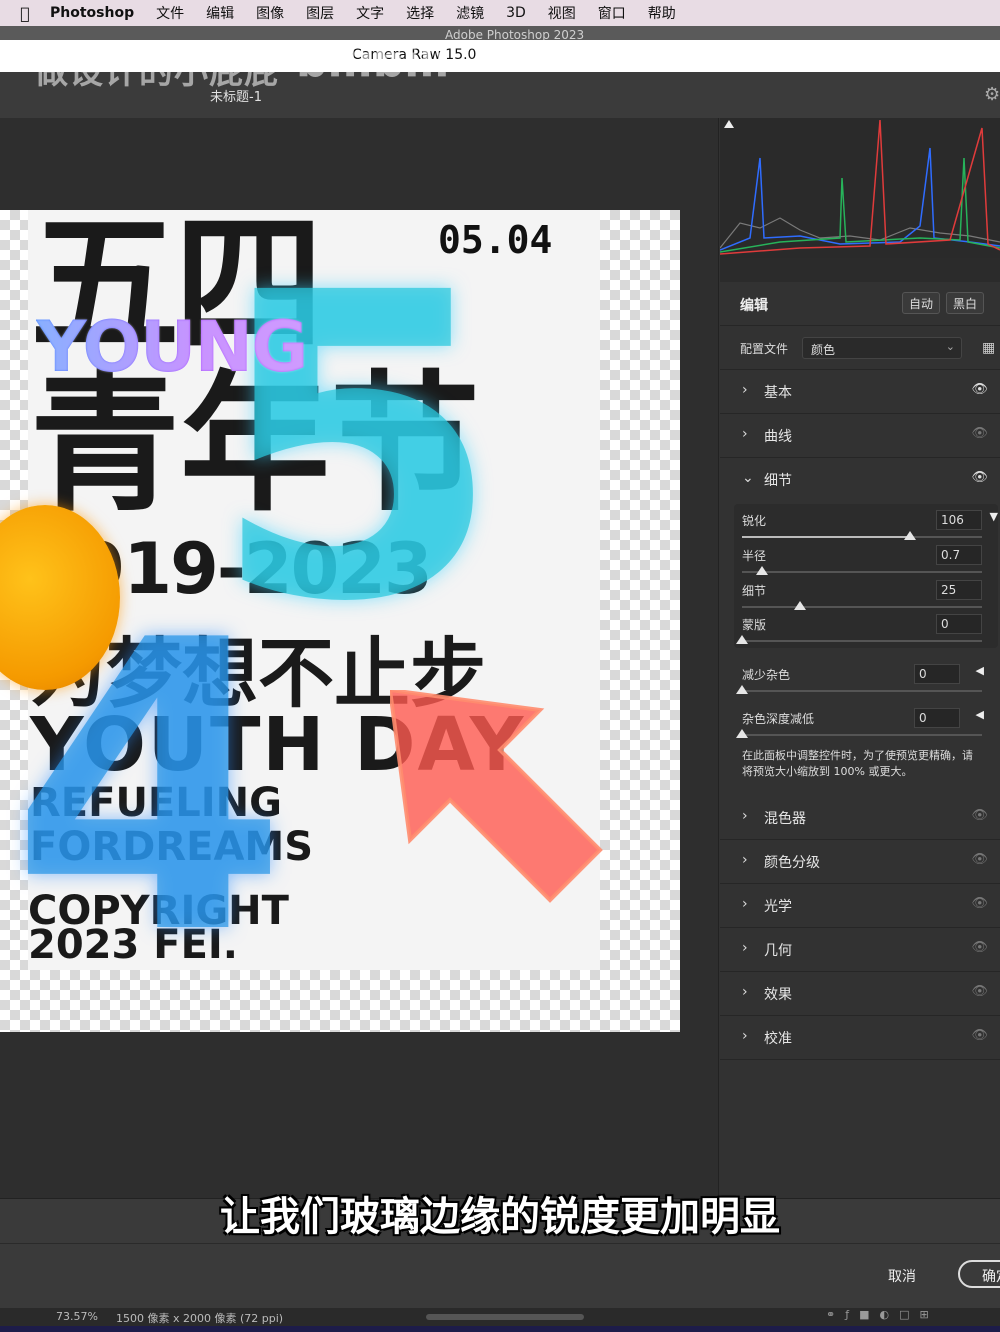  I want to click on section-calibration: › 校准 👁, so click(860, 1038).